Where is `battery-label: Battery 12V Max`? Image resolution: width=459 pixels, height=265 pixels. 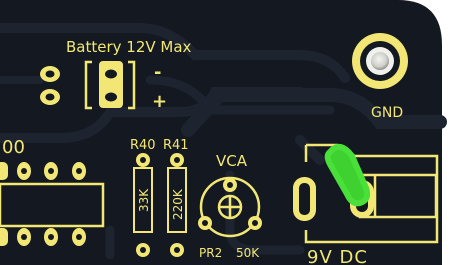 battery-label: Battery 12V Max is located at coordinates (129, 47).